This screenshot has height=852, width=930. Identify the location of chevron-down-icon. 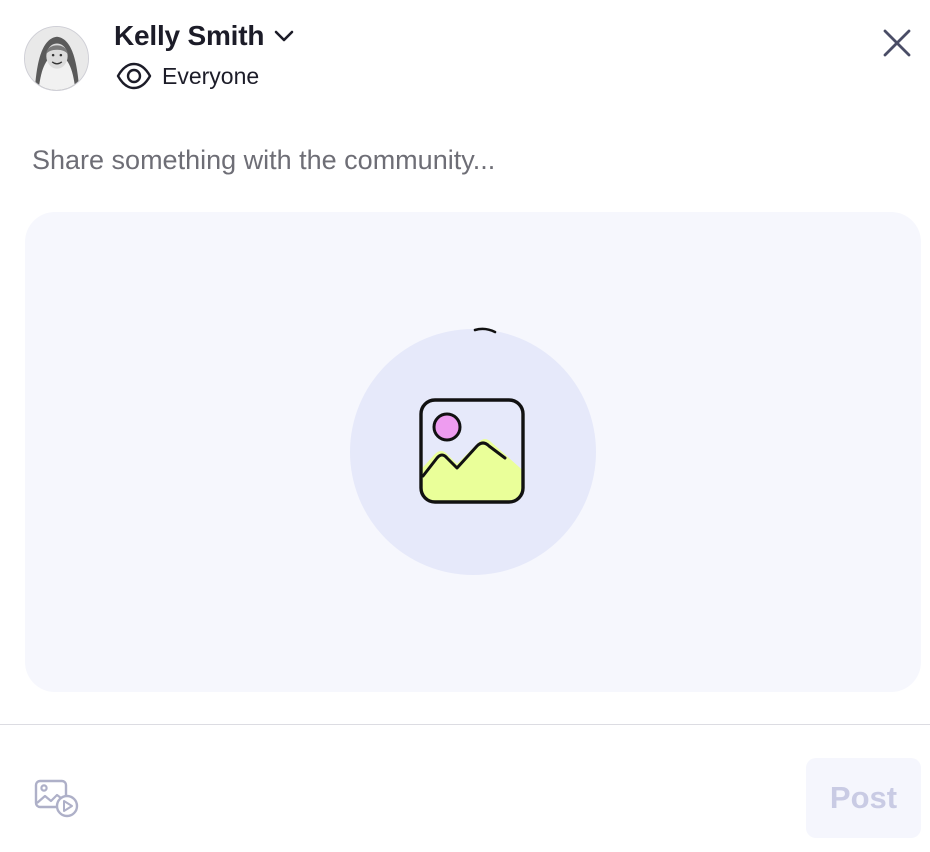
(284, 36).